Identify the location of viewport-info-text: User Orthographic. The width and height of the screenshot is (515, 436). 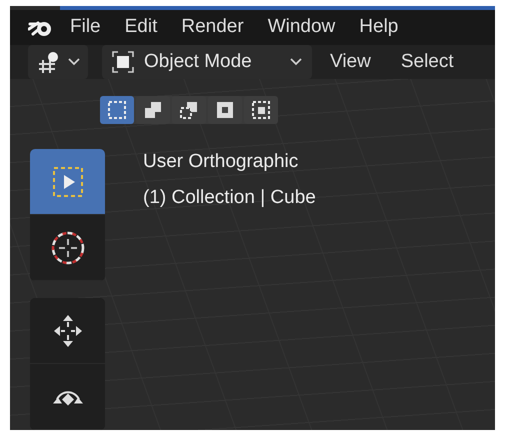
(221, 162).